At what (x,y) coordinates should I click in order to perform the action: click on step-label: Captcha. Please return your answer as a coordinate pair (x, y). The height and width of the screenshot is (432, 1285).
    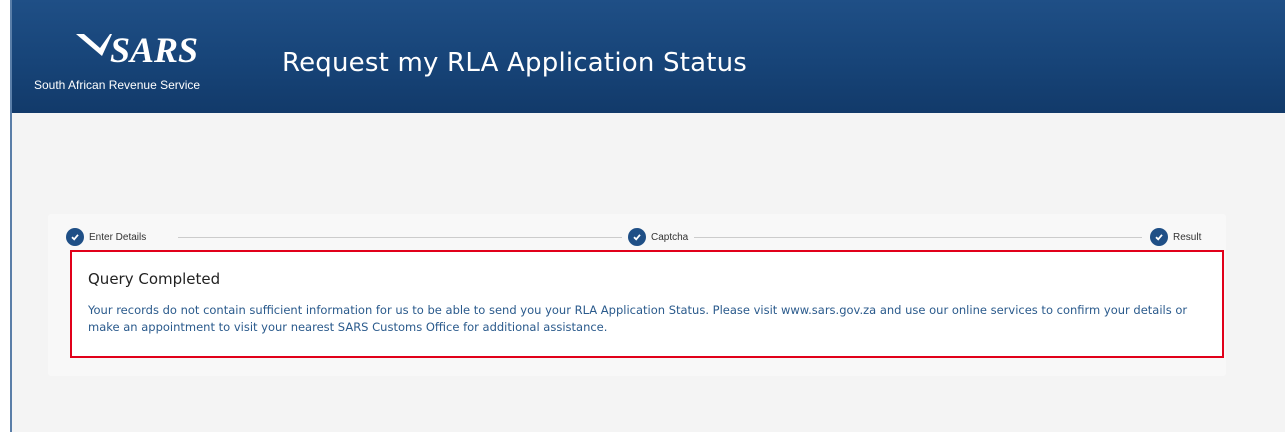
    Looking at the image, I should click on (670, 237).